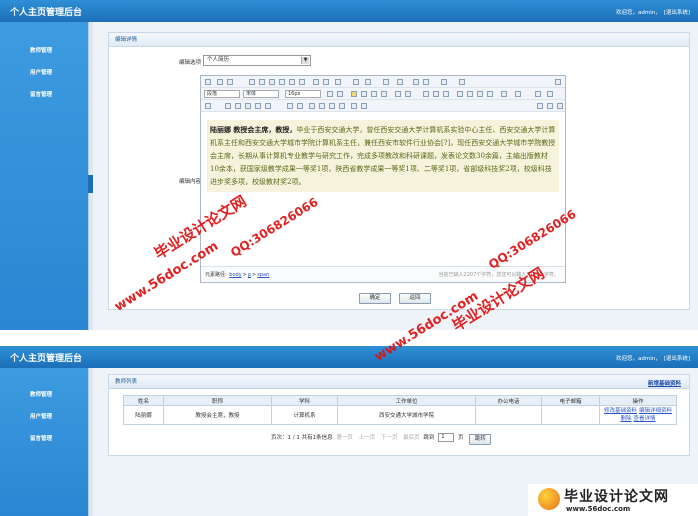  I want to click on split-cells-icon, so click(364, 106).